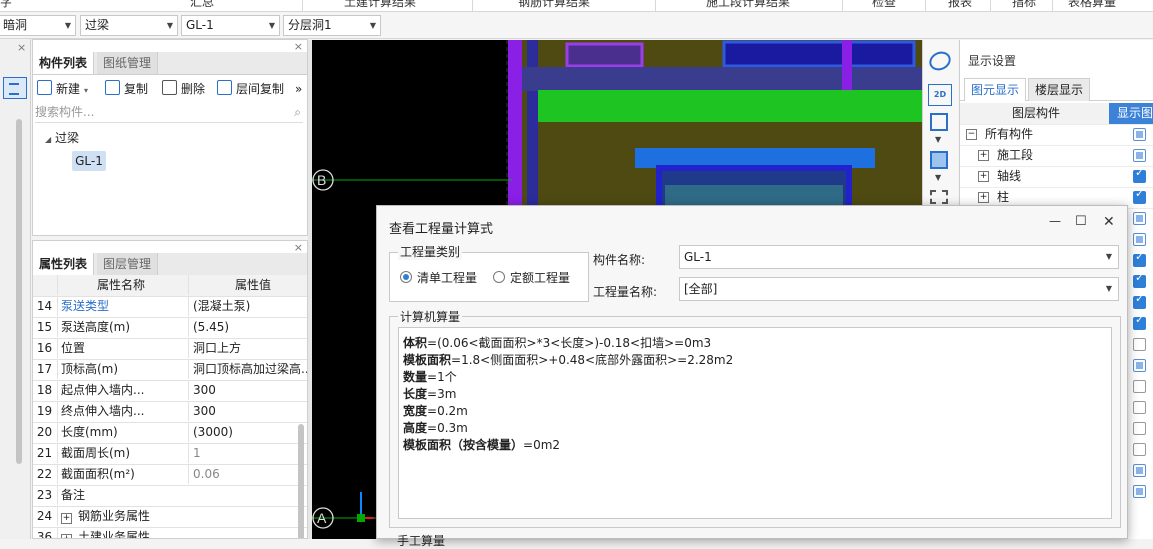 Image resolution: width=1153 pixels, height=549 pixels. Describe the element at coordinates (15, 88) in the screenshot. I see `list-view-icon` at that location.